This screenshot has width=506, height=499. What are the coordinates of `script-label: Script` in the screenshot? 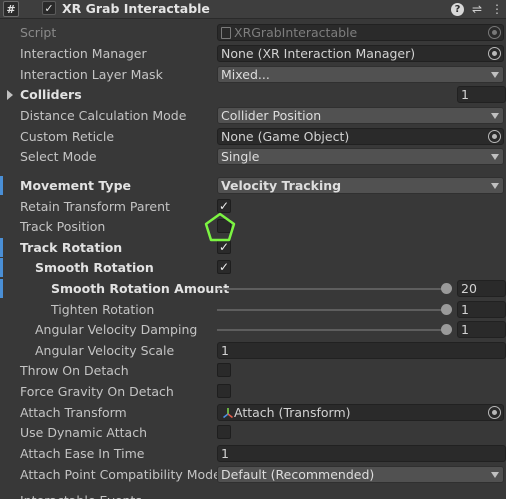 It's located at (38, 32).